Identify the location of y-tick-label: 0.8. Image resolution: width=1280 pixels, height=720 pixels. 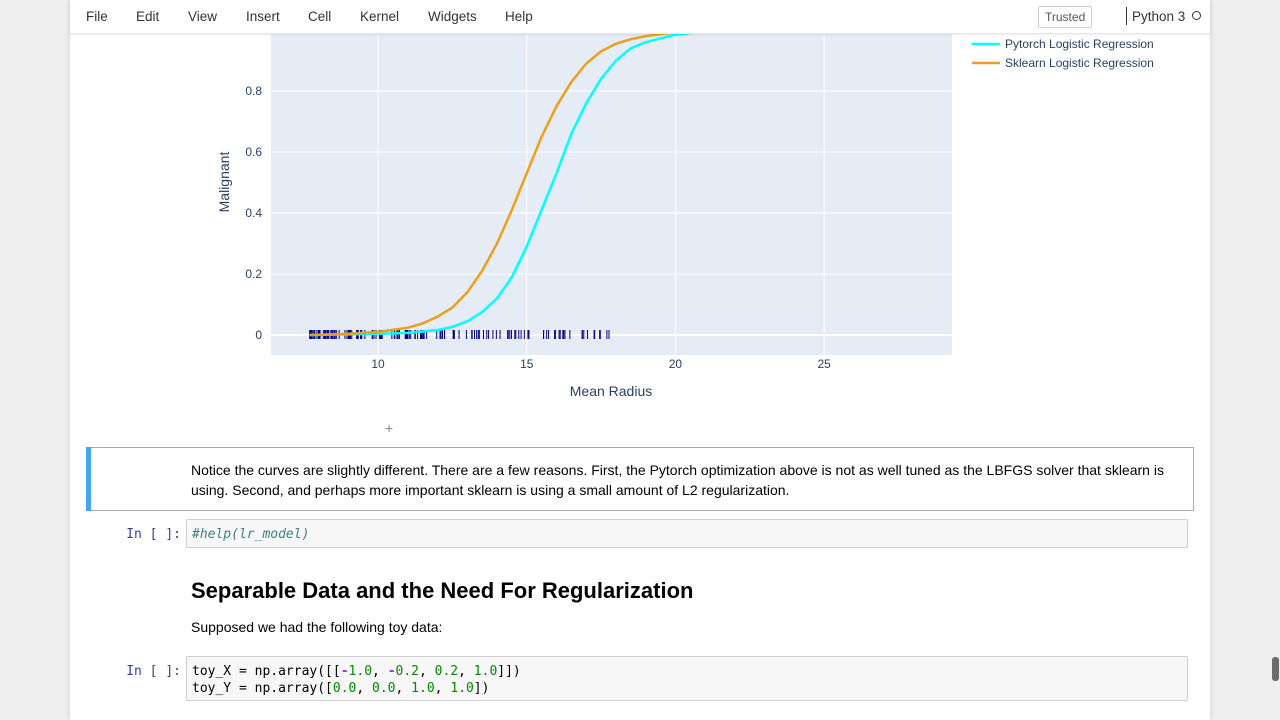
(253, 91).